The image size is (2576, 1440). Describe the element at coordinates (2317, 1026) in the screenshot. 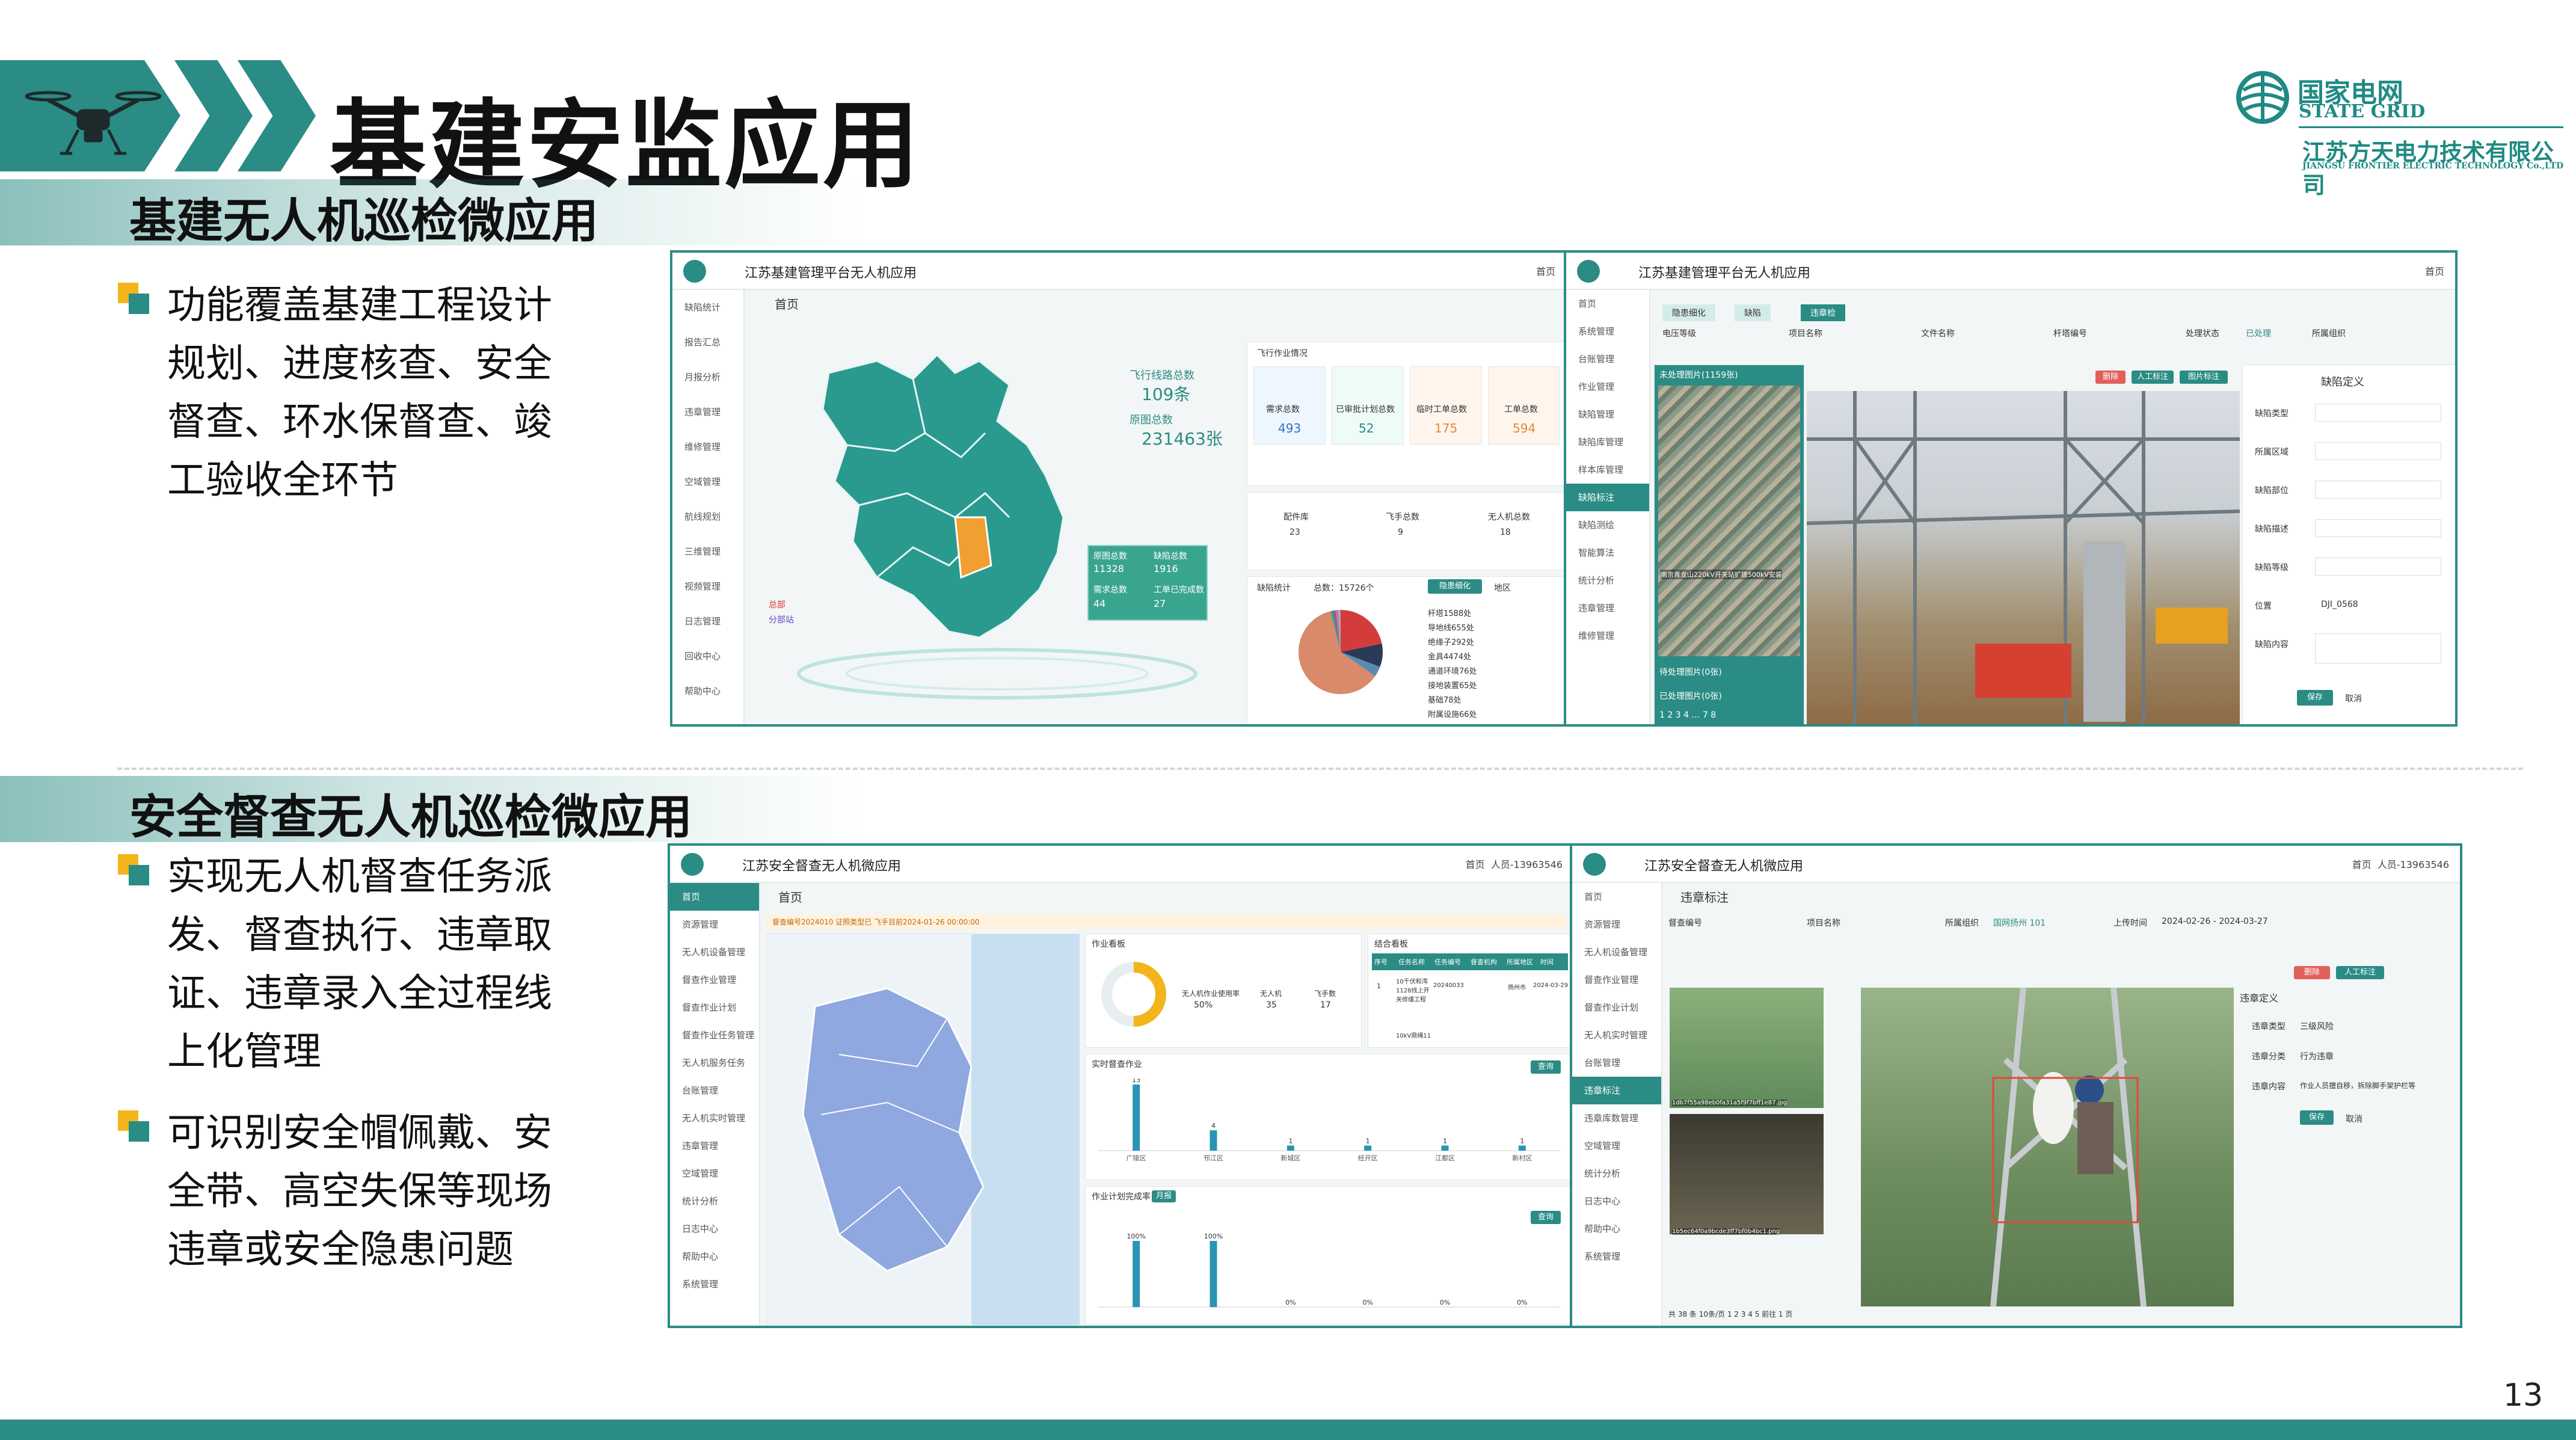

I see `violation-type-select: 三级风险` at that location.